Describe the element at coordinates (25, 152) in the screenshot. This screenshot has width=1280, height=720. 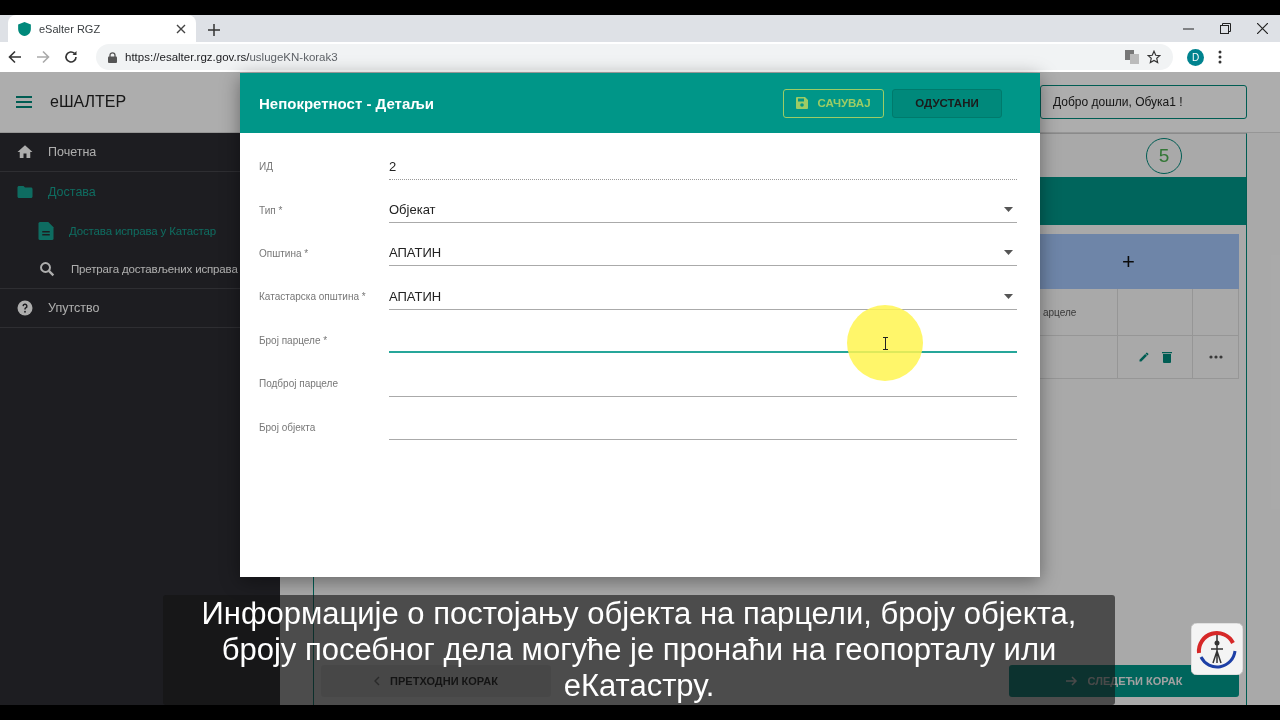
I see `home-icon` at that location.